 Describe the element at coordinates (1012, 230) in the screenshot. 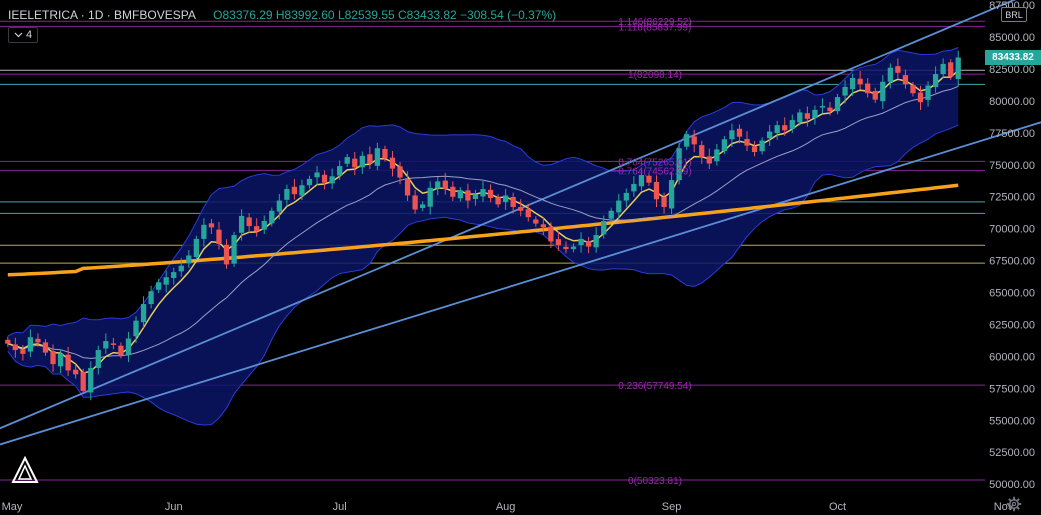

I see `price-tick-label: 70000.00` at that location.